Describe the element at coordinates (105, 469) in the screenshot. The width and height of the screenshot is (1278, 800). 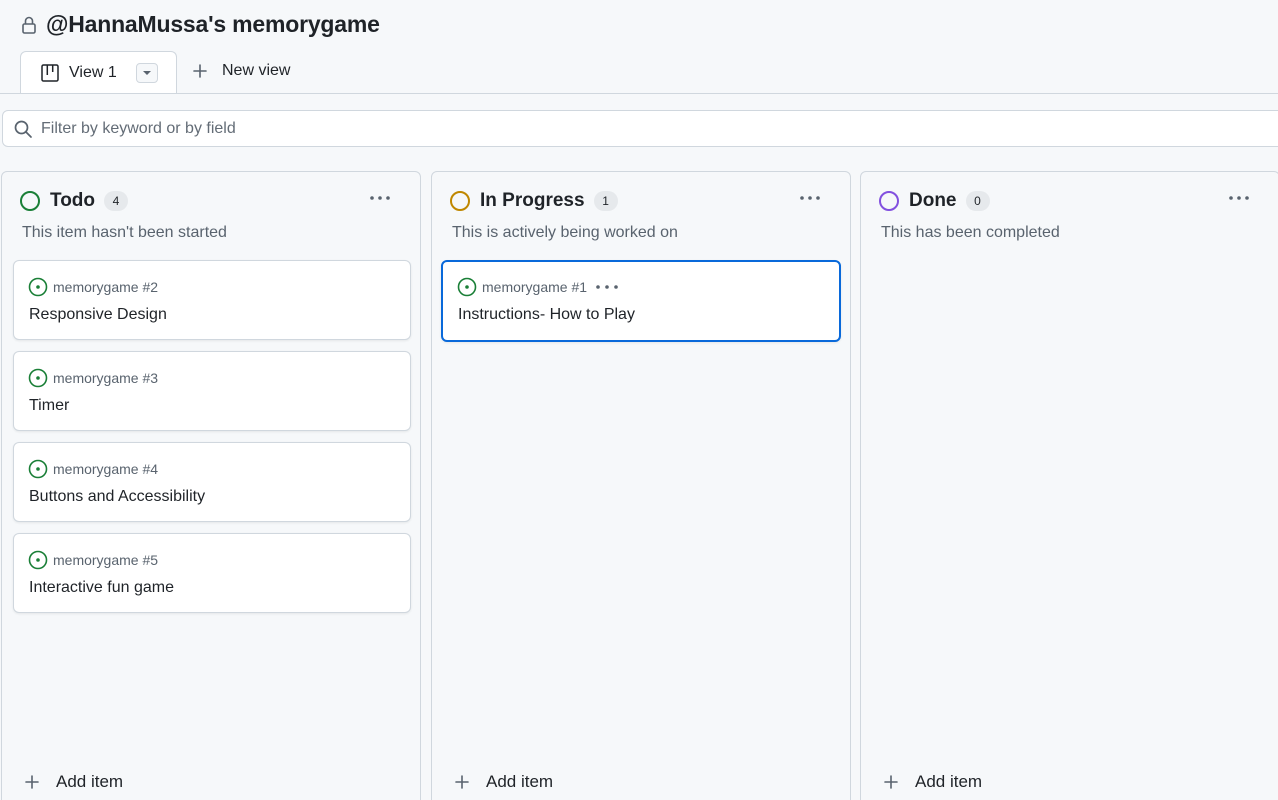
I see `card-reference: memorygame #4` at that location.